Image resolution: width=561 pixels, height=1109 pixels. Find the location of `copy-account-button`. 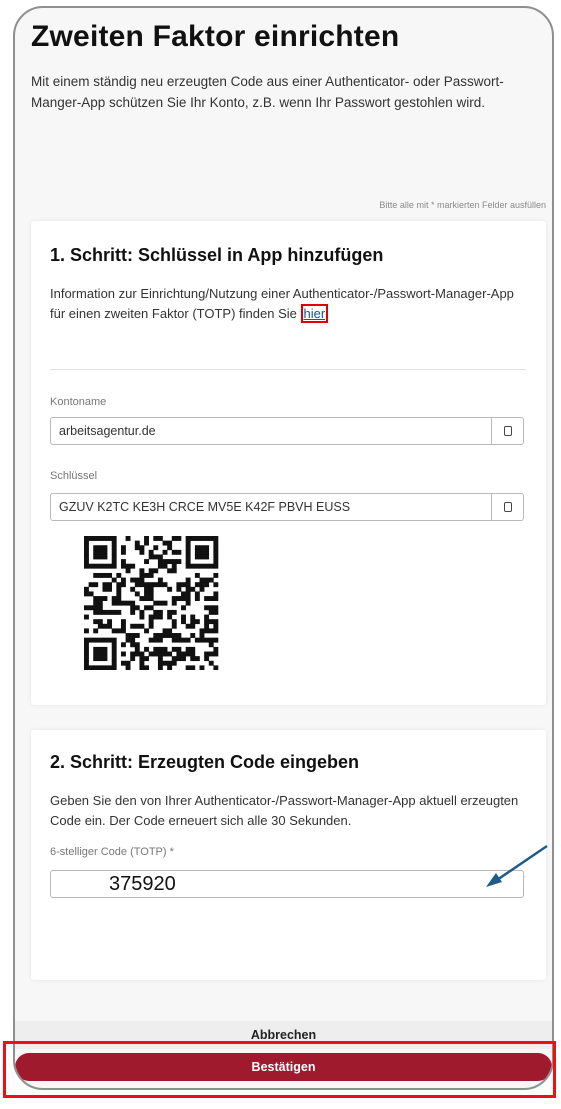

copy-account-button is located at coordinates (507, 431).